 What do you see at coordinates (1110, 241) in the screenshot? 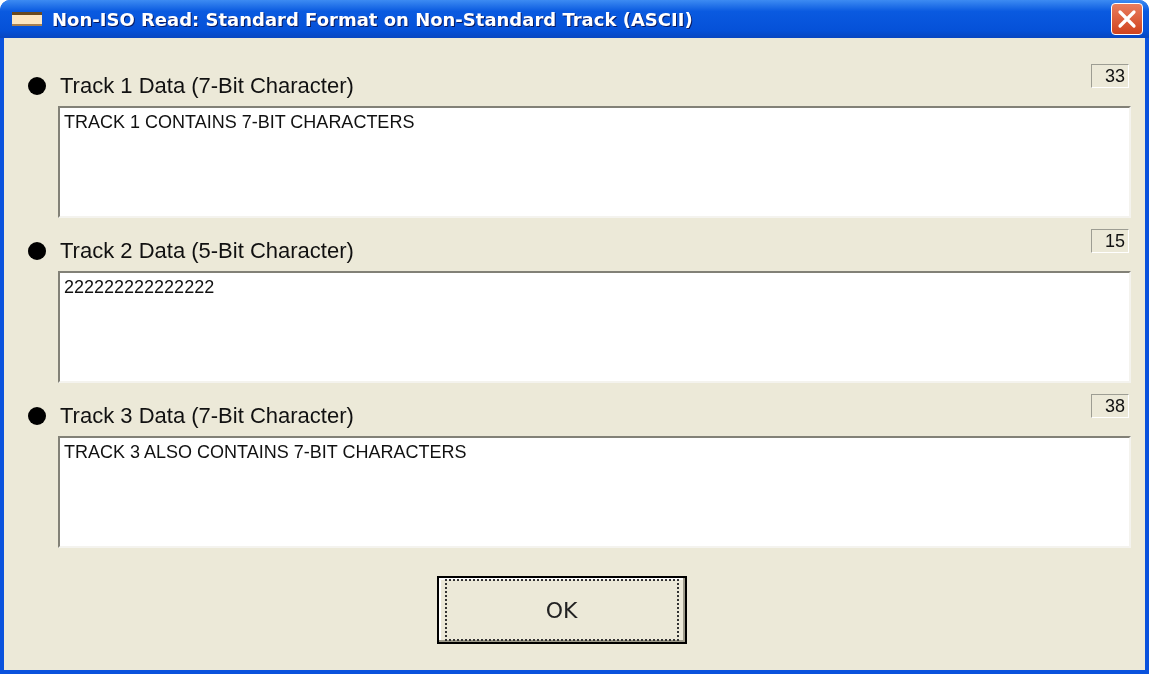
I see `character-count: 15` at bounding box center [1110, 241].